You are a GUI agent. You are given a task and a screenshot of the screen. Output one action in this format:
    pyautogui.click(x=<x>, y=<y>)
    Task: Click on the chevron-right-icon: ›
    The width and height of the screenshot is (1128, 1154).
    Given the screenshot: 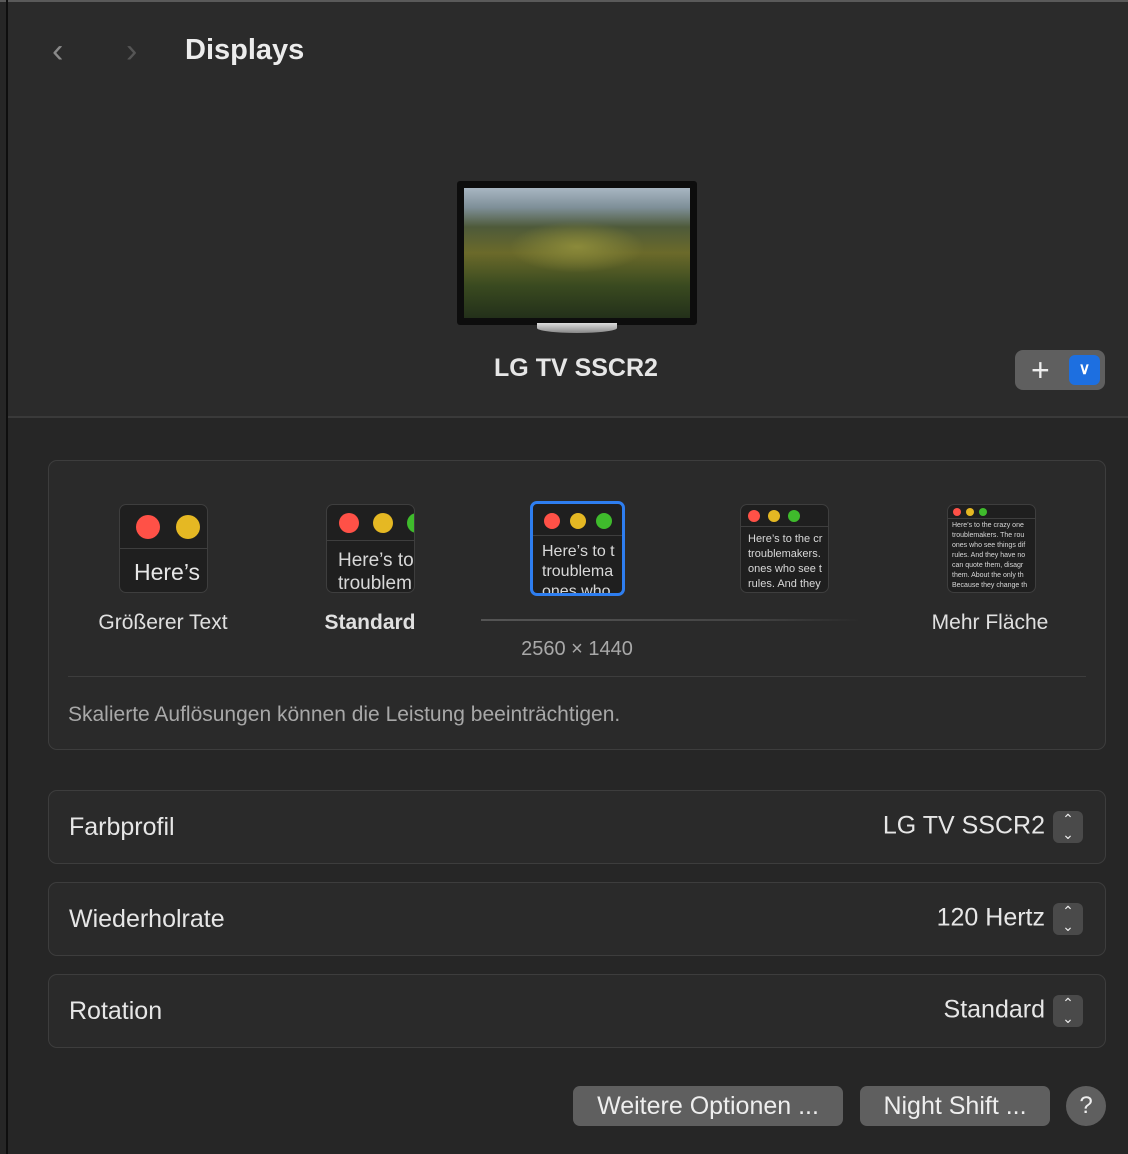 What is the action you would take?
    pyautogui.click(x=132, y=51)
    